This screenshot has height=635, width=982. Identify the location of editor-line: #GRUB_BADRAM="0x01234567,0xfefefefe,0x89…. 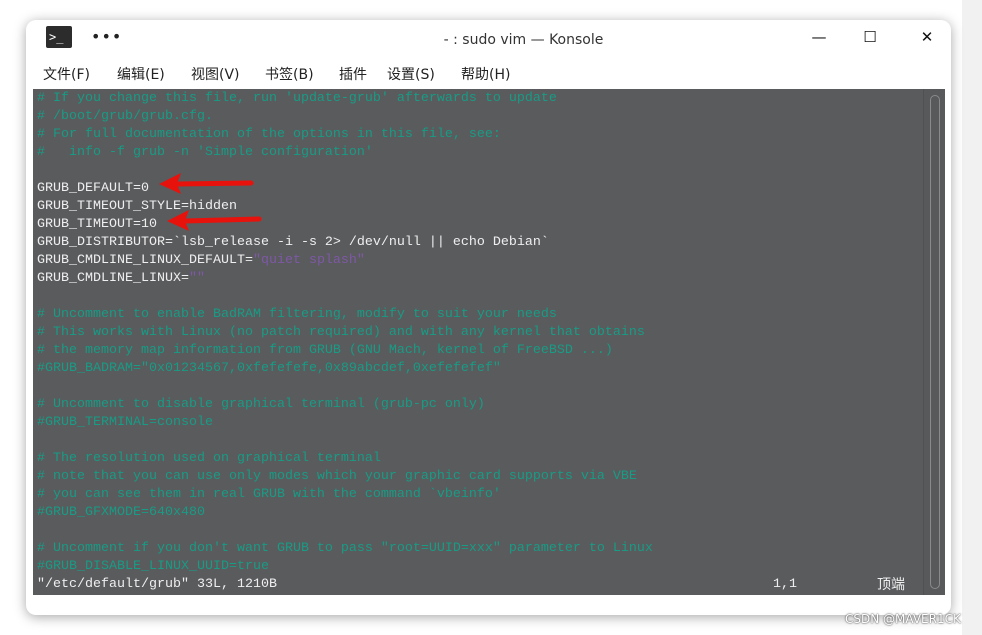
(269, 369).